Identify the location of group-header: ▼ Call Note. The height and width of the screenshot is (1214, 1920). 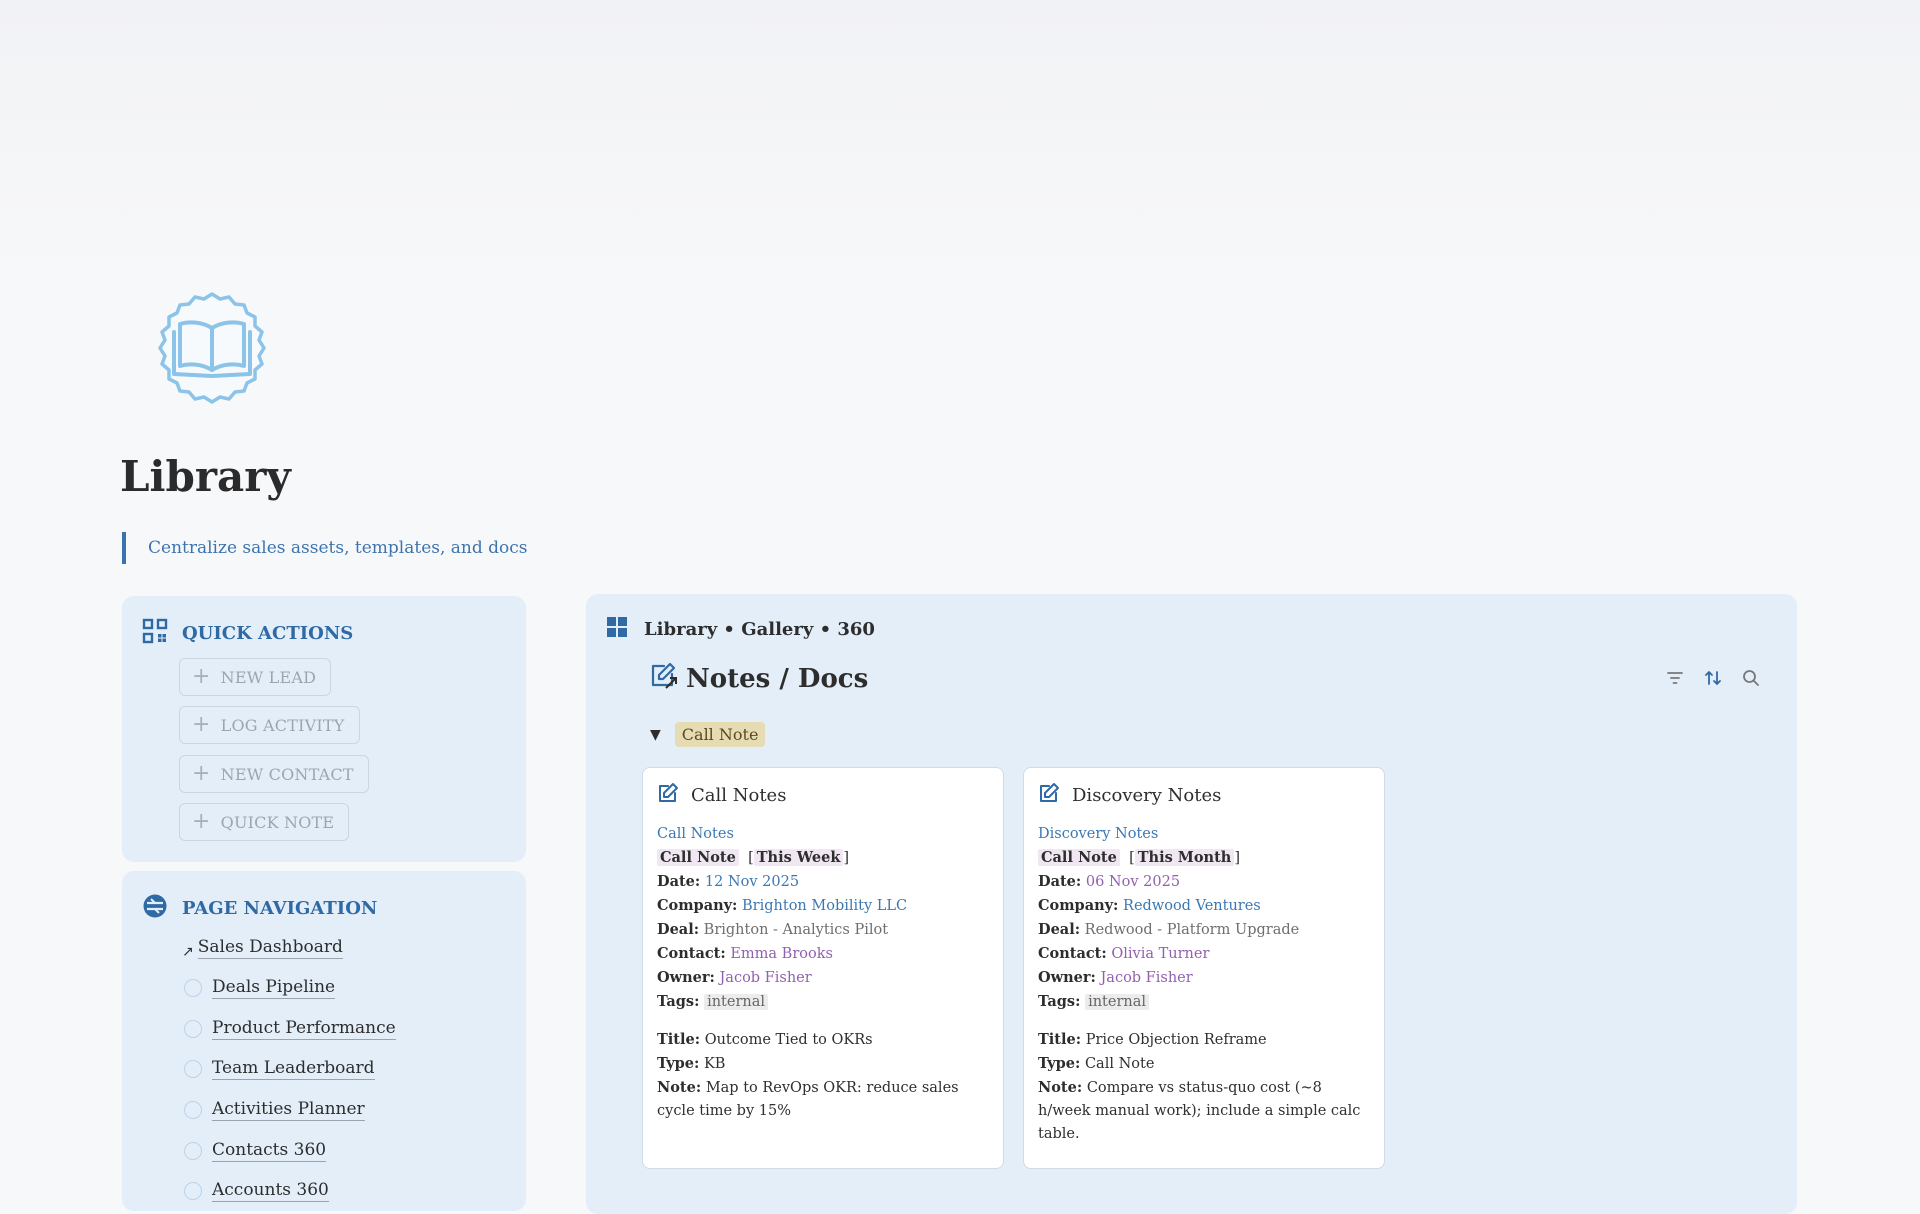
(708, 734).